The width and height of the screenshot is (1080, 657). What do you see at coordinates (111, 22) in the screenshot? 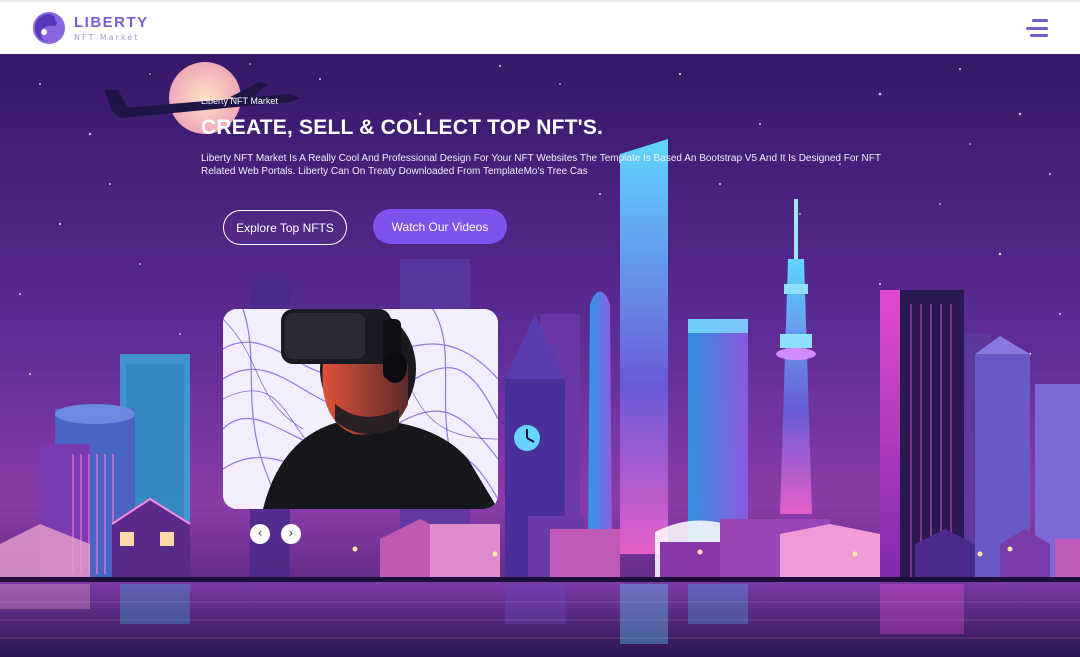
I see `brand-name: LIBERTY` at bounding box center [111, 22].